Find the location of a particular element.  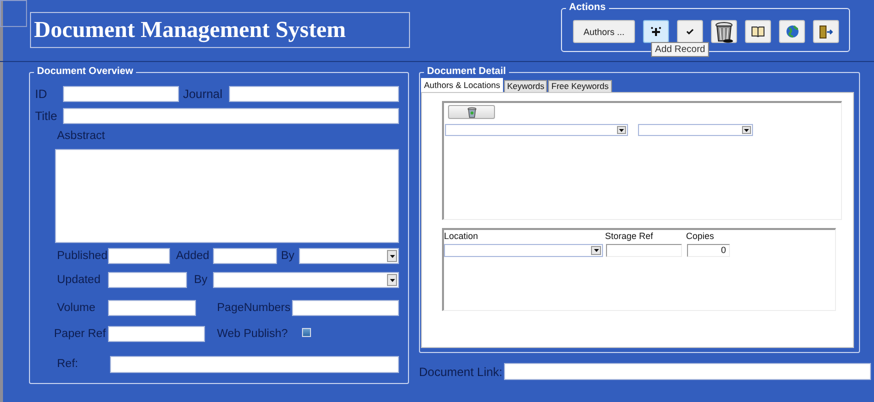

field-label: Document Link: is located at coordinates (461, 372).